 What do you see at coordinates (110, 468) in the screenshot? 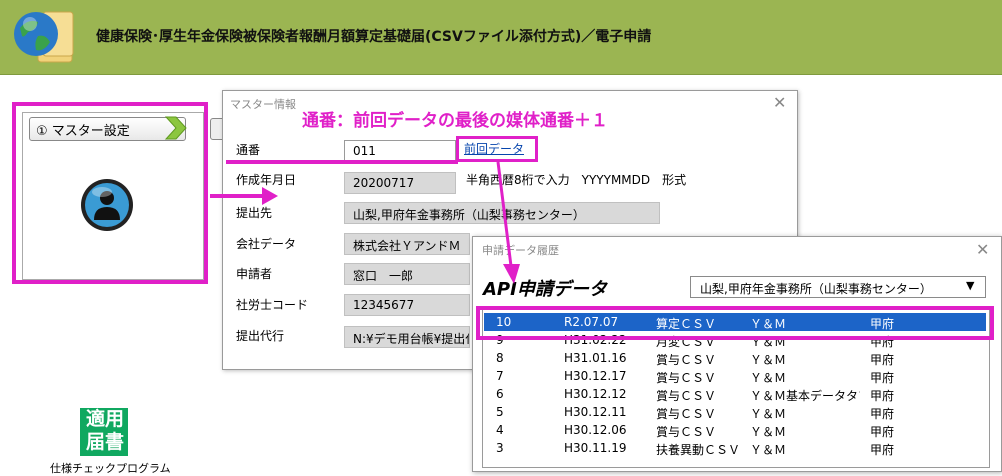
I see `app-shortcut-caption: 仕様チェックプログラム` at bounding box center [110, 468].